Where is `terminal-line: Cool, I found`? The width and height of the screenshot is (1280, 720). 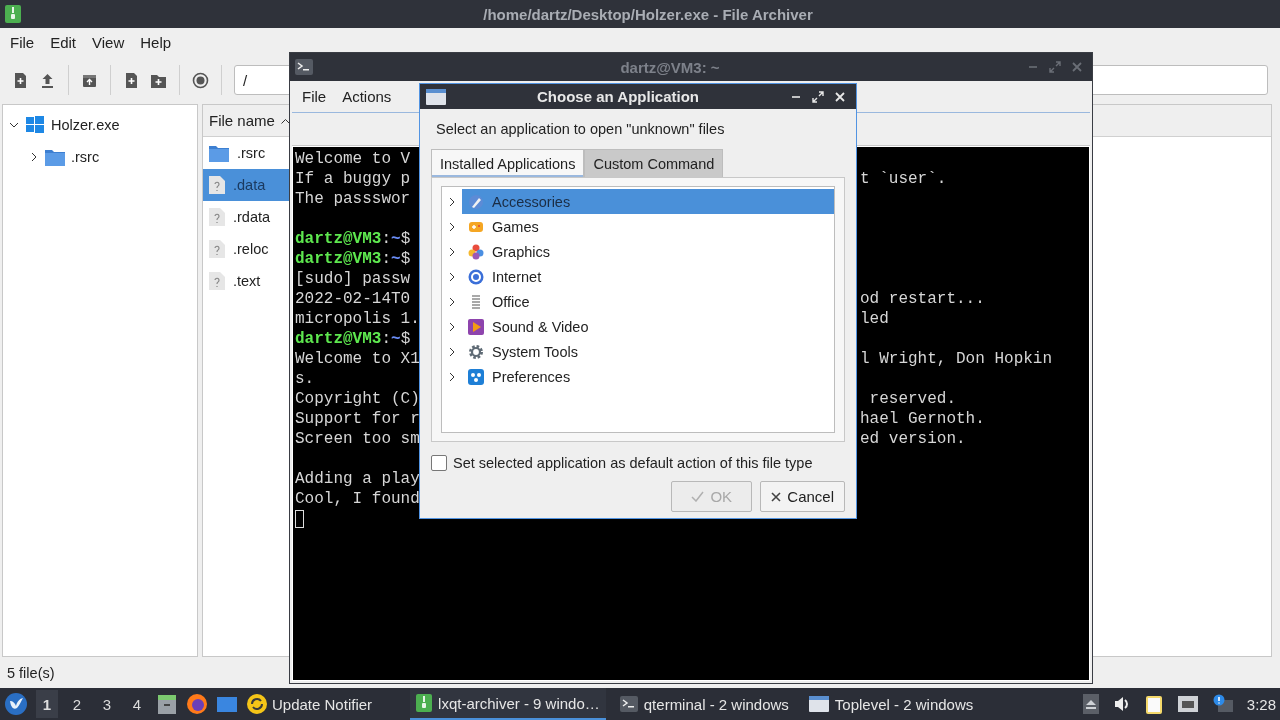
terminal-line: Cool, I found is located at coordinates (357, 499).